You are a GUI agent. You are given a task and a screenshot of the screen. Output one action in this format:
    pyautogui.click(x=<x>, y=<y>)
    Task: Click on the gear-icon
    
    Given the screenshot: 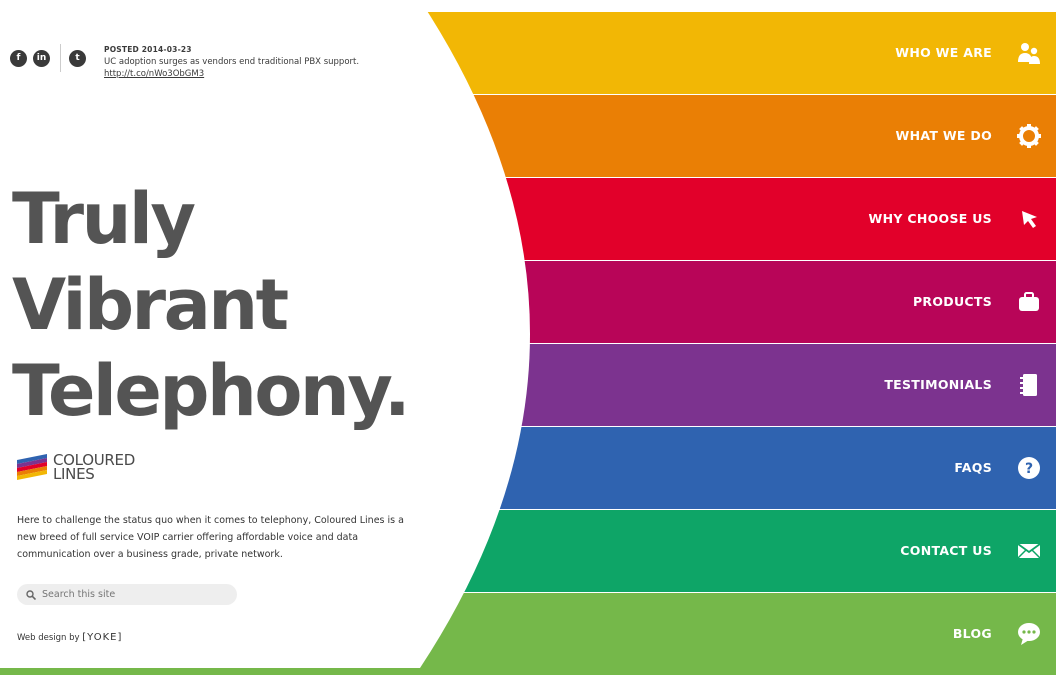 What is the action you would take?
    pyautogui.click(x=1029, y=136)
    